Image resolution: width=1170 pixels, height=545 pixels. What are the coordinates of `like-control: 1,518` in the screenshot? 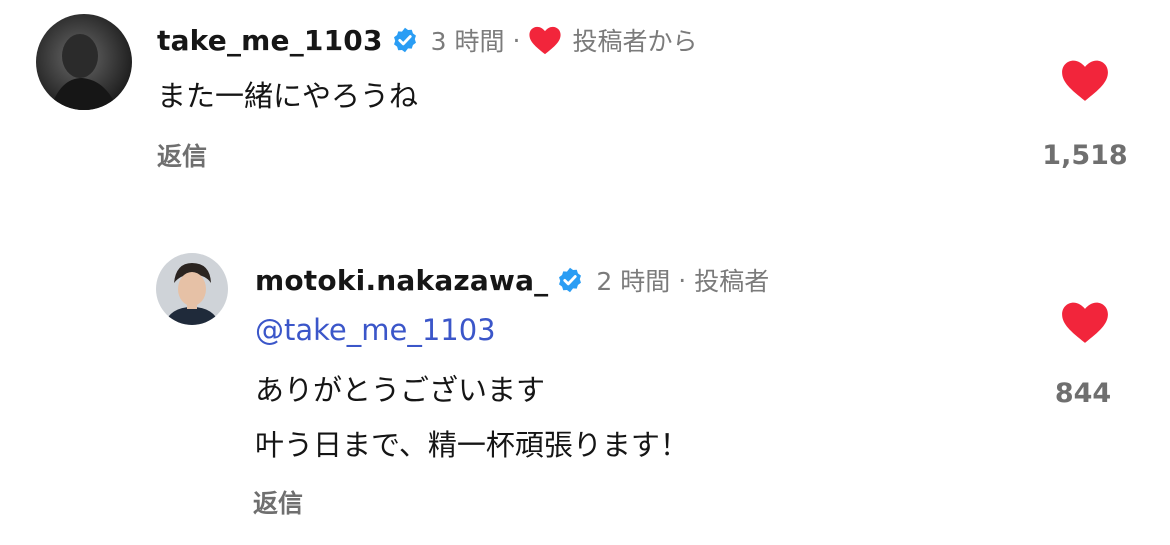 It's located at (1085, 114).